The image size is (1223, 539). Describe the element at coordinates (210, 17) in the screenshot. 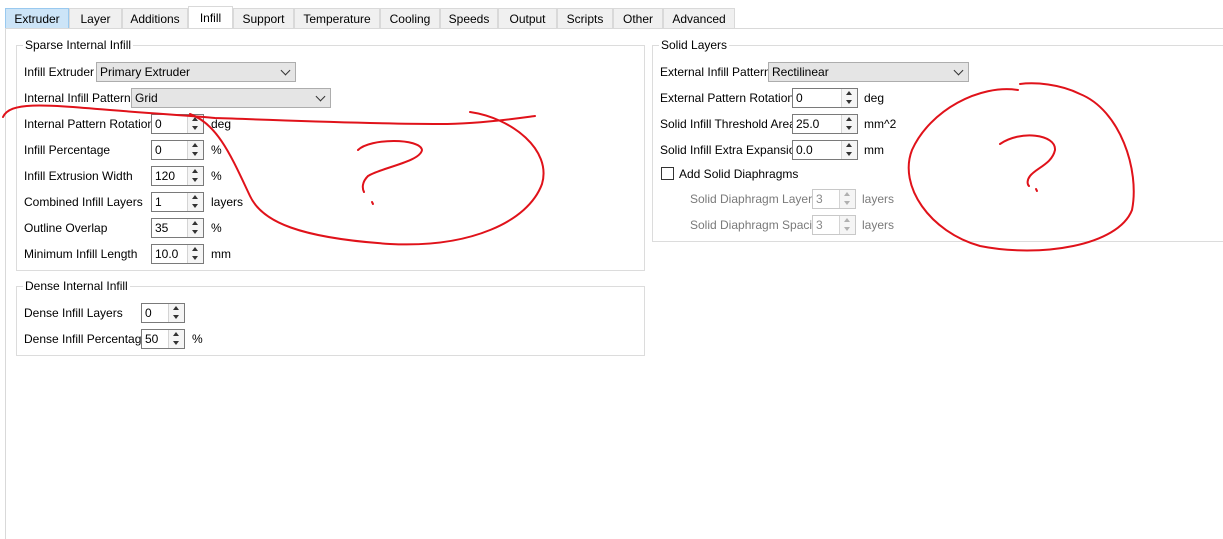

I see `tab-infill: Infill` at that location.